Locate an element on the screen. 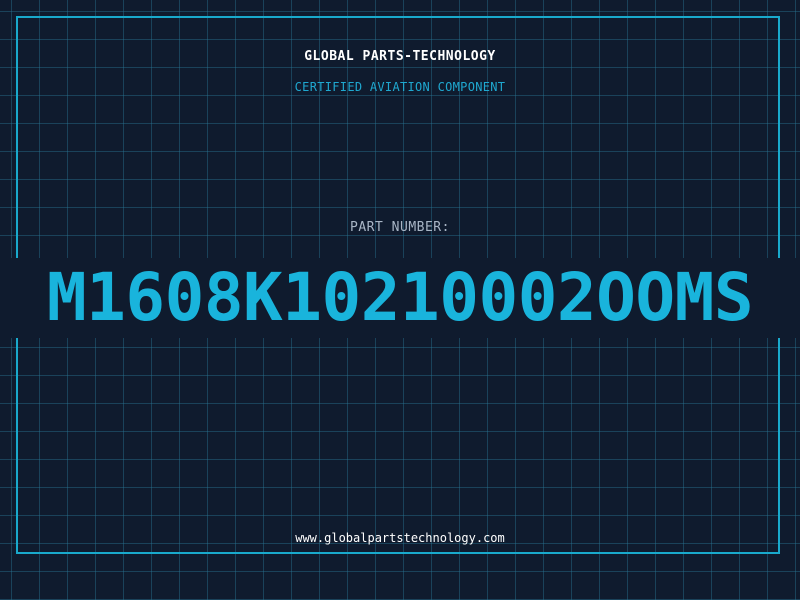 The image size is (800, 600). part-number-value: M1608K10210002OOMS is located at coordinates (400, 297).